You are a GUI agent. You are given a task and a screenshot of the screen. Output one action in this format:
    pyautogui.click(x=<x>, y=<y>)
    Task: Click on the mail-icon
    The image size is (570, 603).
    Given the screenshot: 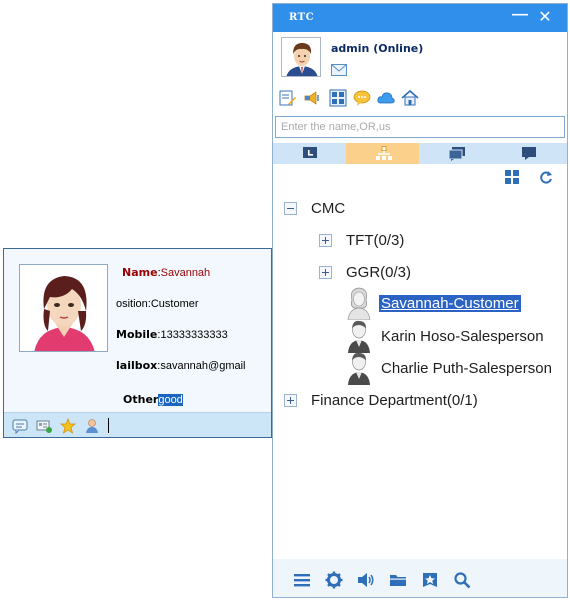 What is the action you would take?
    pyautogui.click(x=339, y=70)
    